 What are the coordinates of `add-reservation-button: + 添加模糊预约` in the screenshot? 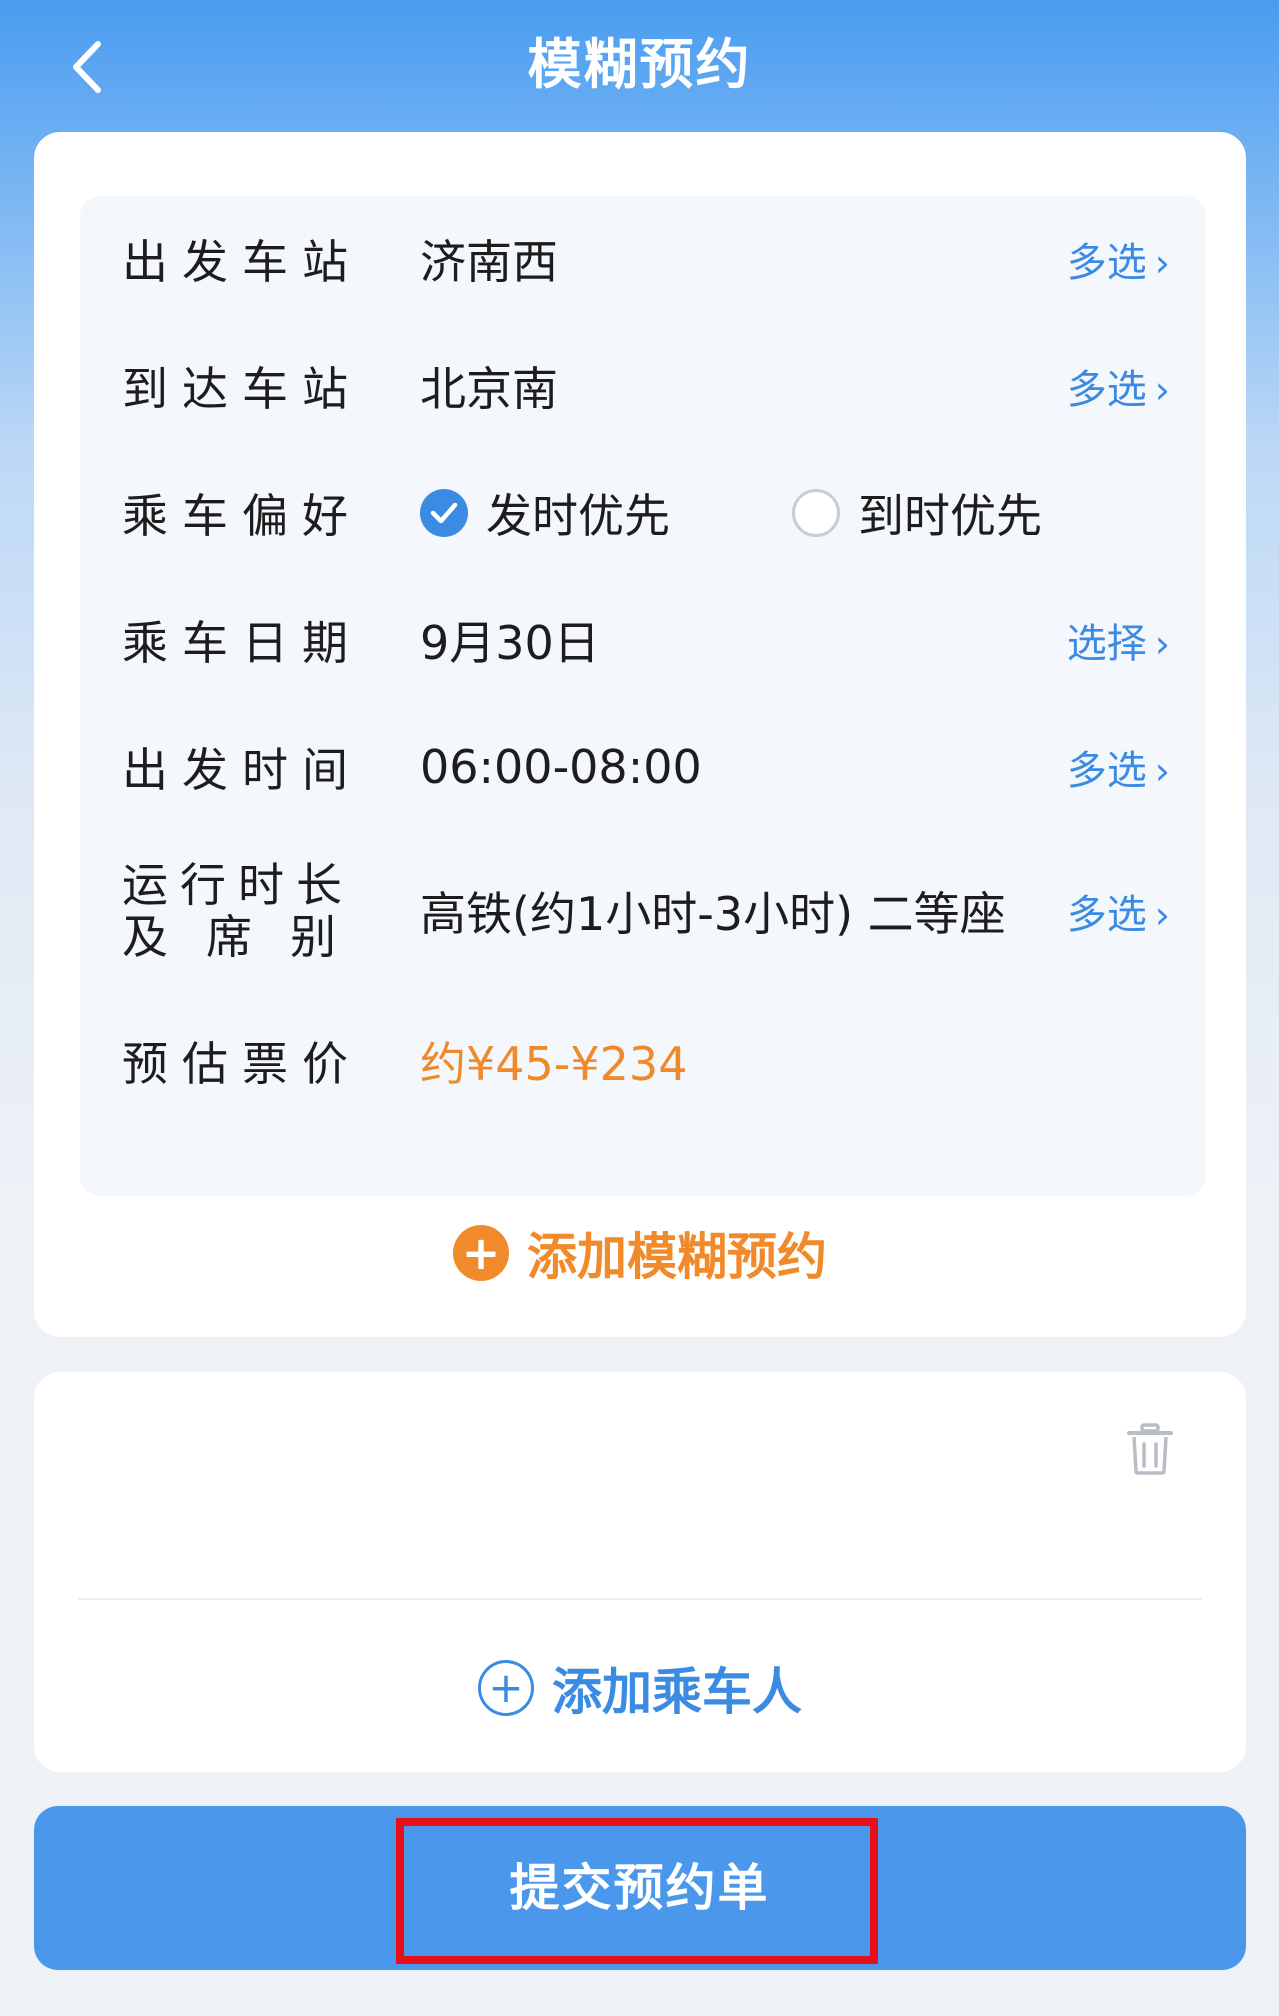 It's located at (640, 1253).